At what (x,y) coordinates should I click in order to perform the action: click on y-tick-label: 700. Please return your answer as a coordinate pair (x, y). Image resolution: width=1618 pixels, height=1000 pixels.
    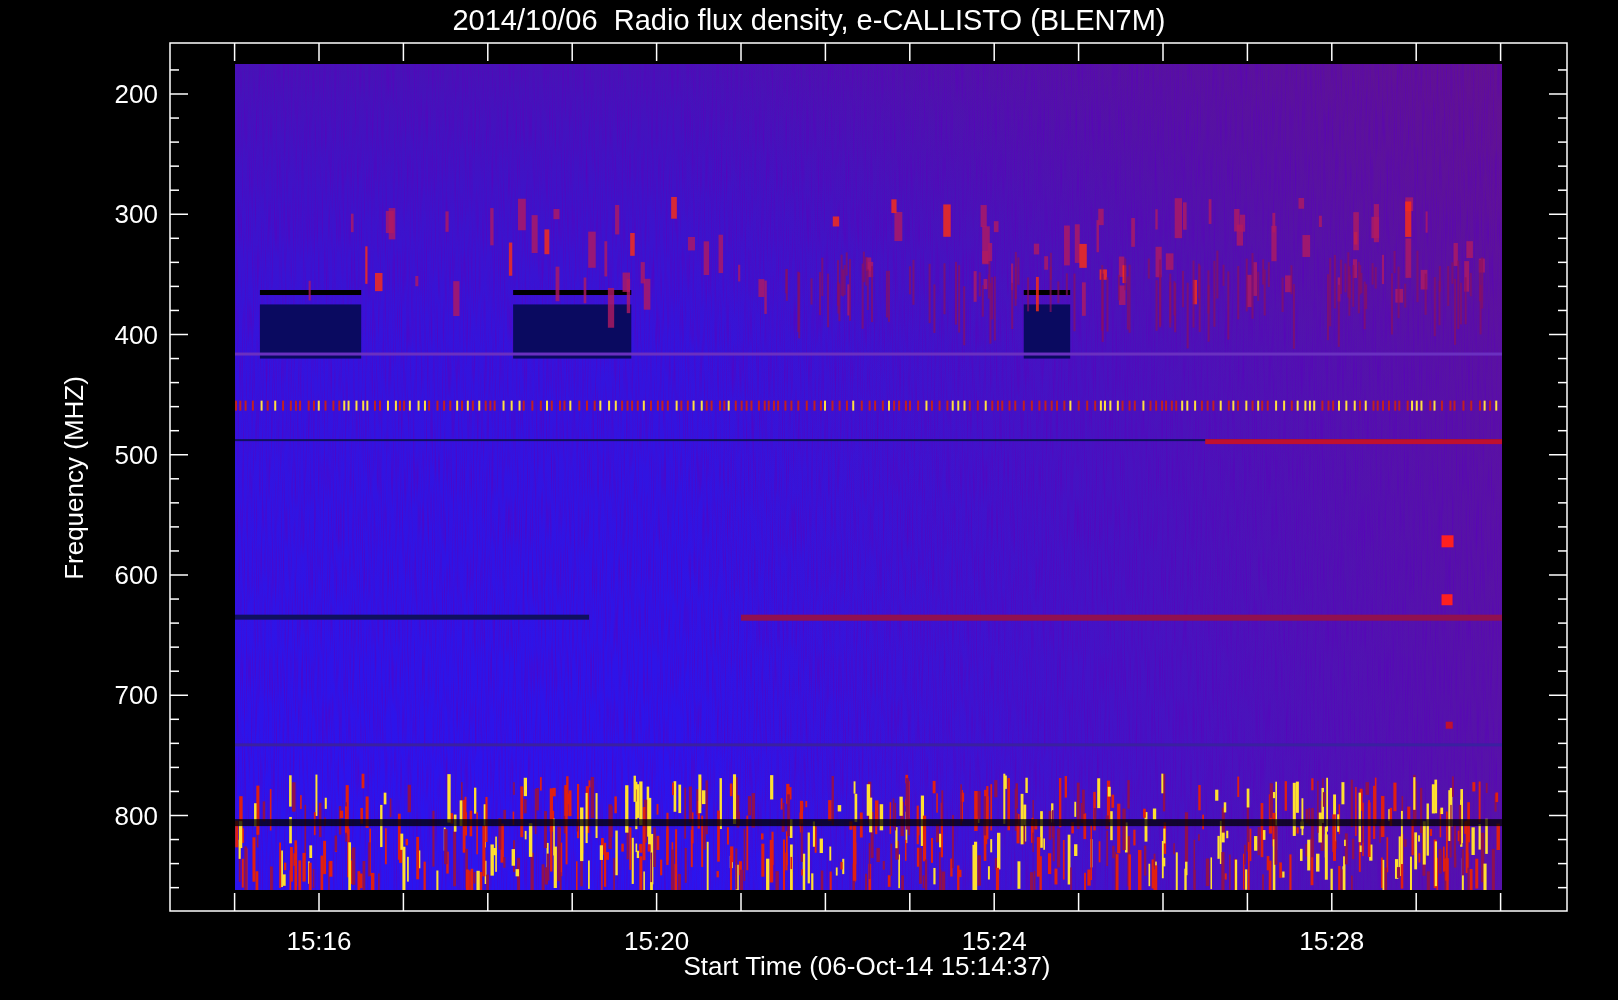
    Looking at the image, I should click on (136, 695).